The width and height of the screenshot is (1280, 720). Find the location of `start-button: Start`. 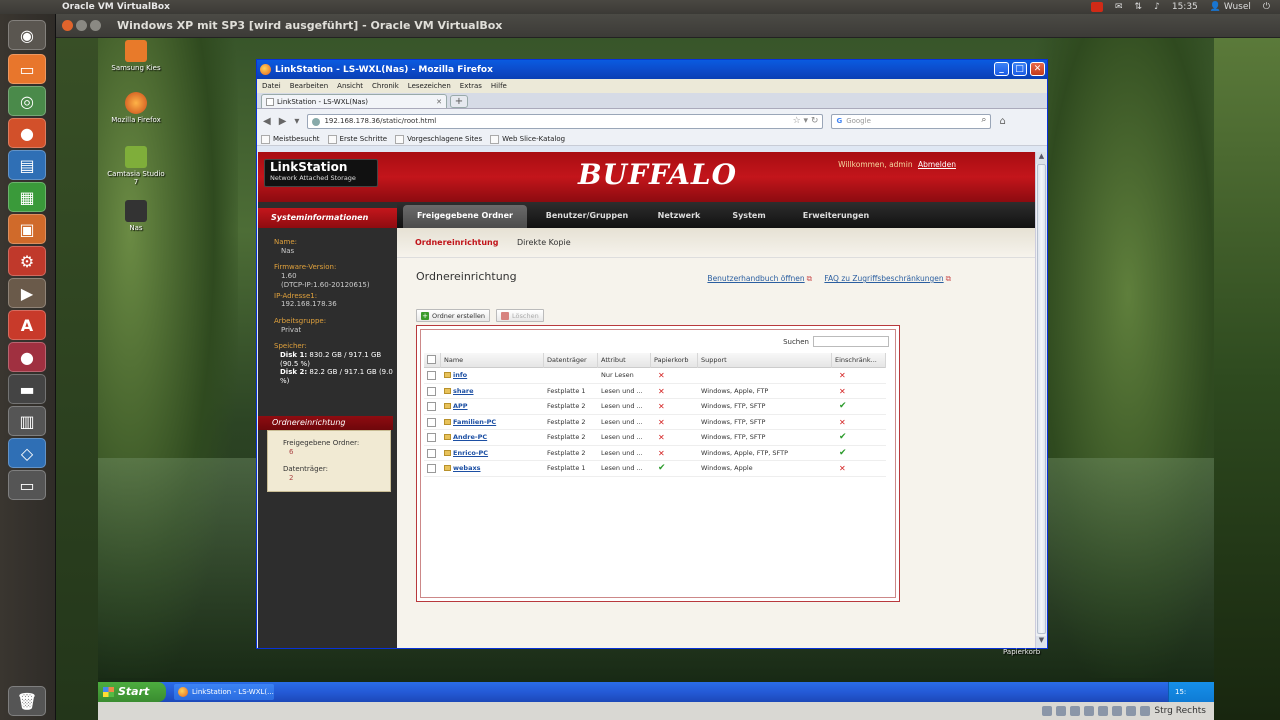

start-button: Start is located at coordinates (132, 692).